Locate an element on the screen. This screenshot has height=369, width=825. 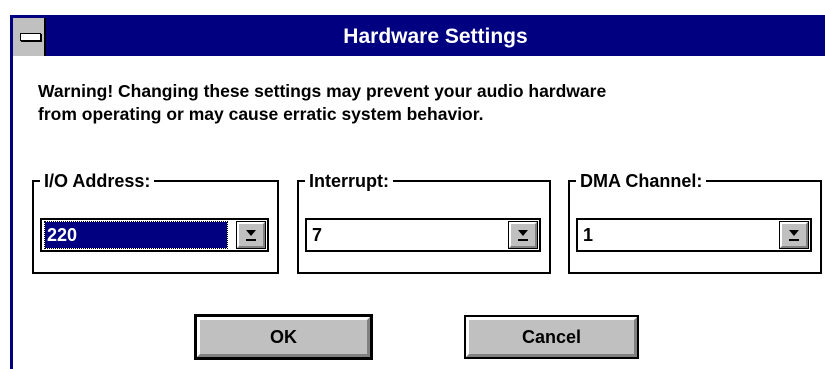
io-address-dropdown: 220 is located at coordinates (154, 235).